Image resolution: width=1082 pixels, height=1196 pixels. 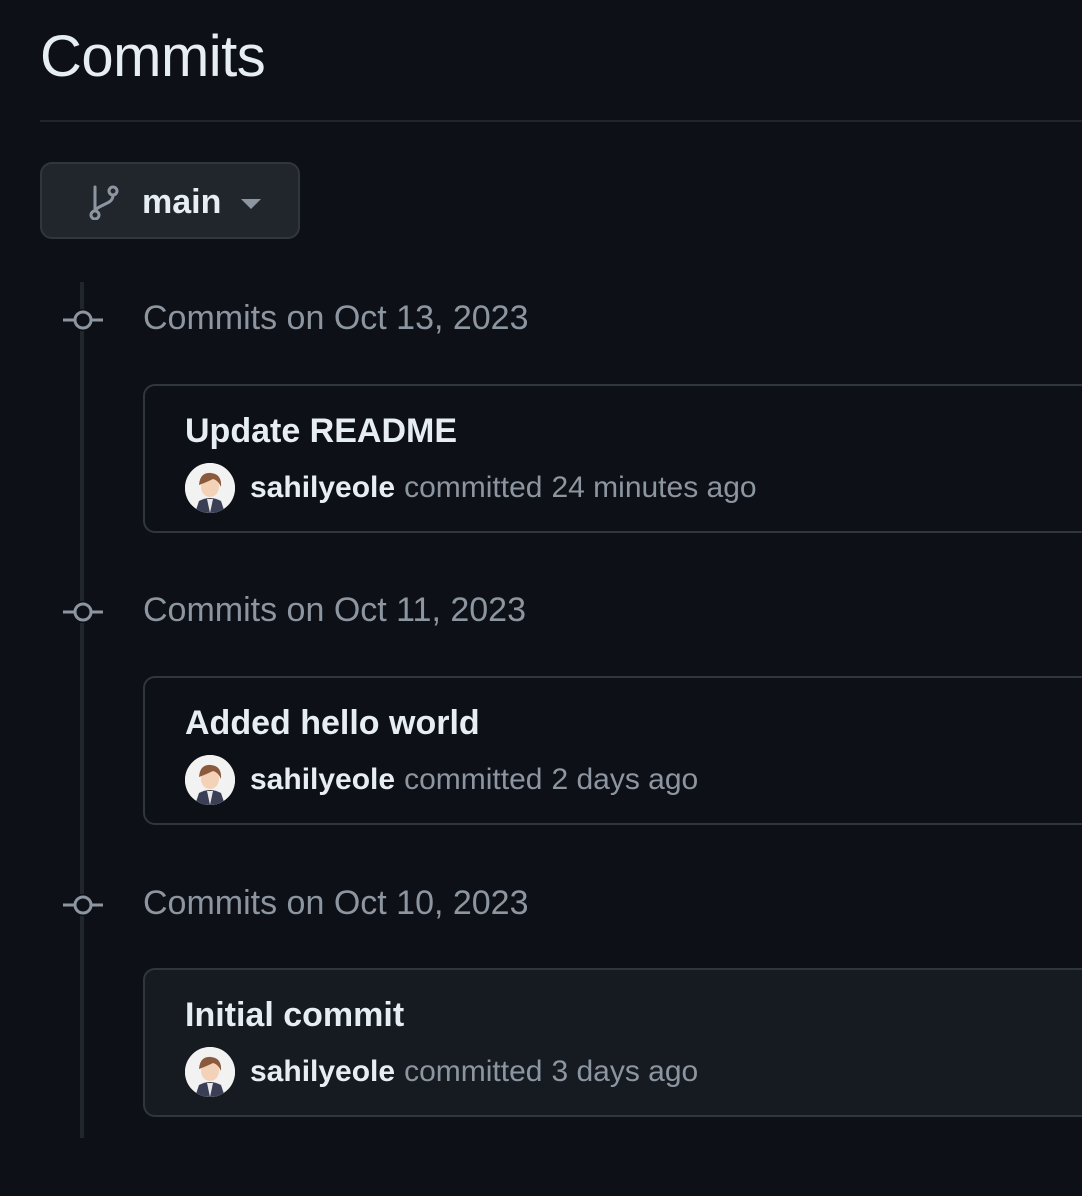 What do you see at coordinates (332, 723) in the screenshot?
I see `commit-message-link: Added hello world` at bounding box center [332, 723].